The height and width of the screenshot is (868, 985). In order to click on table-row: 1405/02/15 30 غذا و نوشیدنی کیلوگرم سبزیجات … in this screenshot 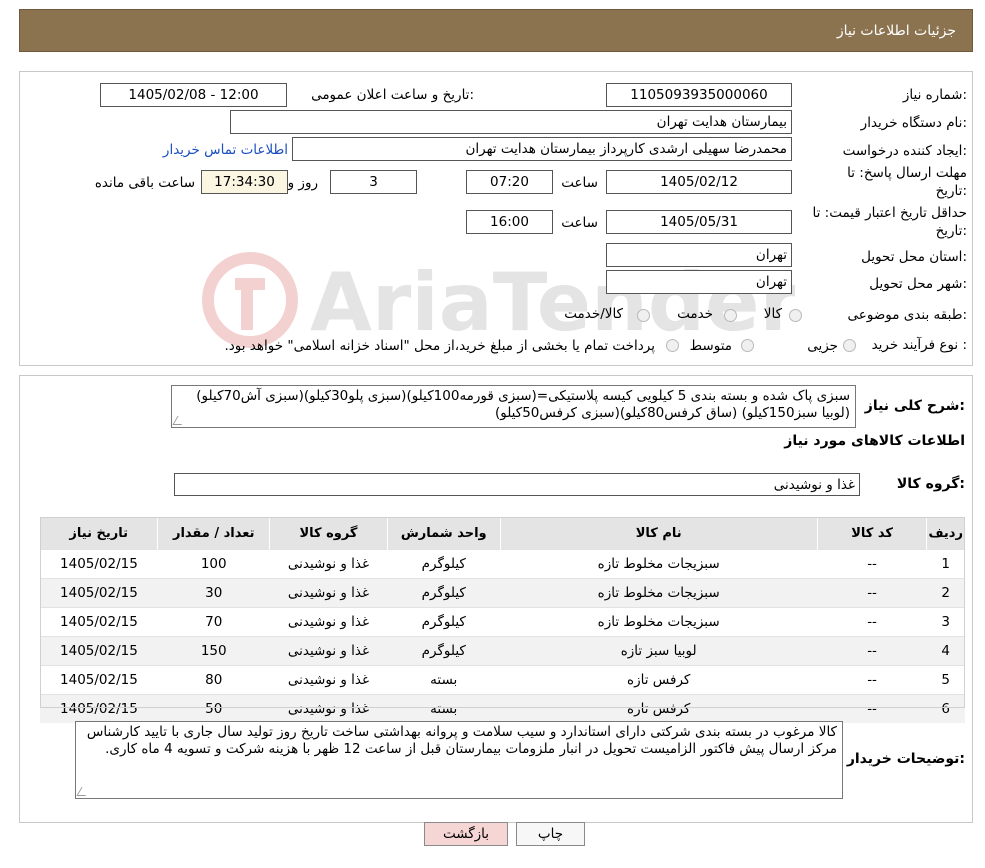, I will do `click(502, 593)`.